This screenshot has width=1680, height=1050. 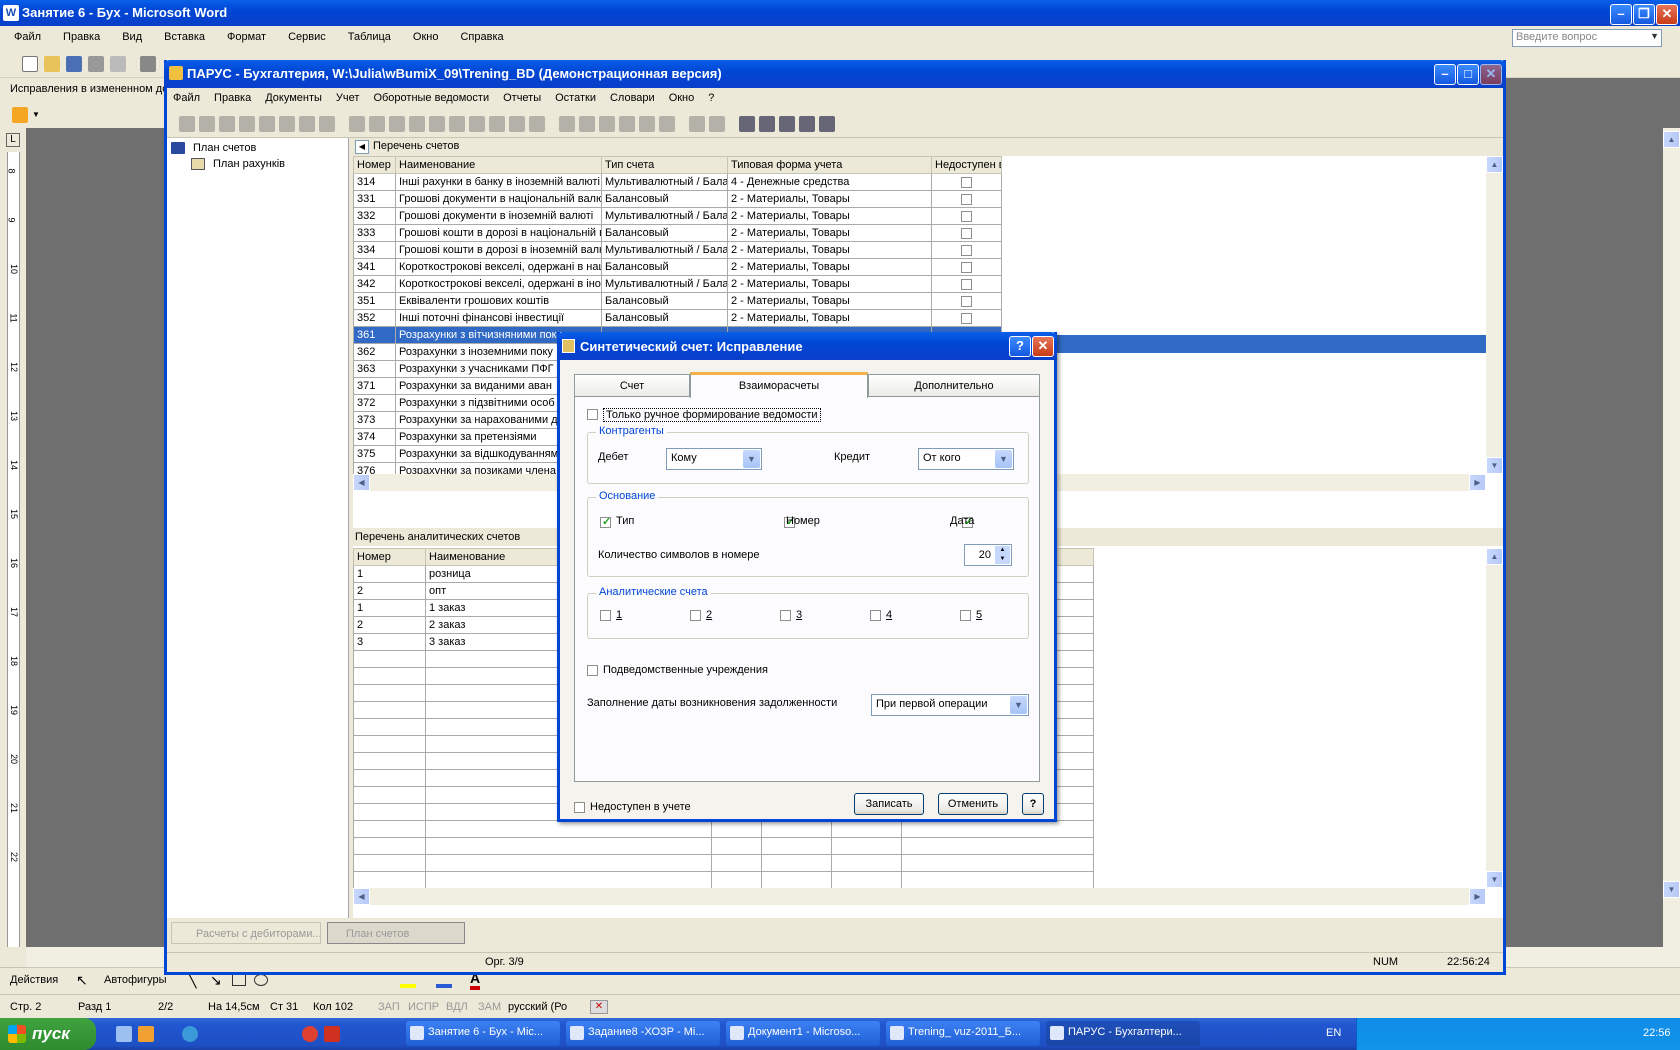 I want to click on list-icon, so click(x=717, y=124).